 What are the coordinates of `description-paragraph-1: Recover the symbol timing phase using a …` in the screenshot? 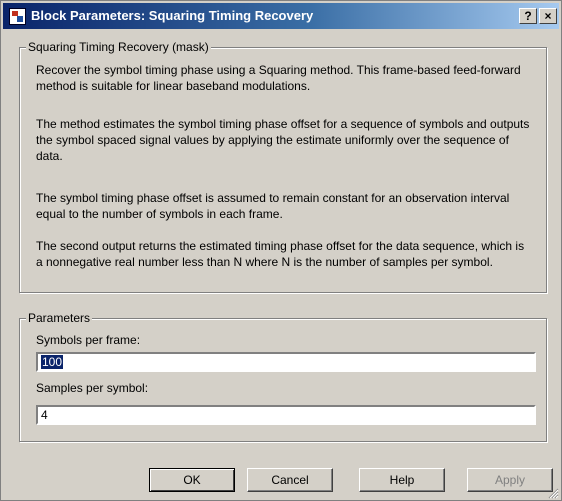 It's located at (278, 78).